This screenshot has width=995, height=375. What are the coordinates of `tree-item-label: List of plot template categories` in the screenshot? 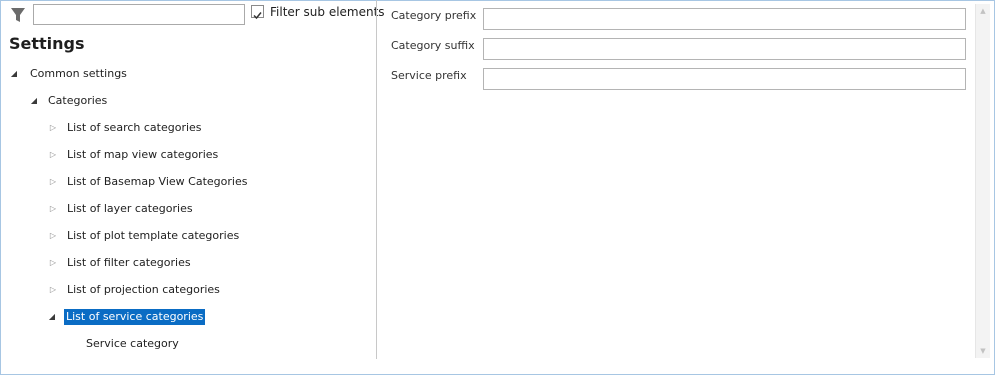 It's located at (153, 236).